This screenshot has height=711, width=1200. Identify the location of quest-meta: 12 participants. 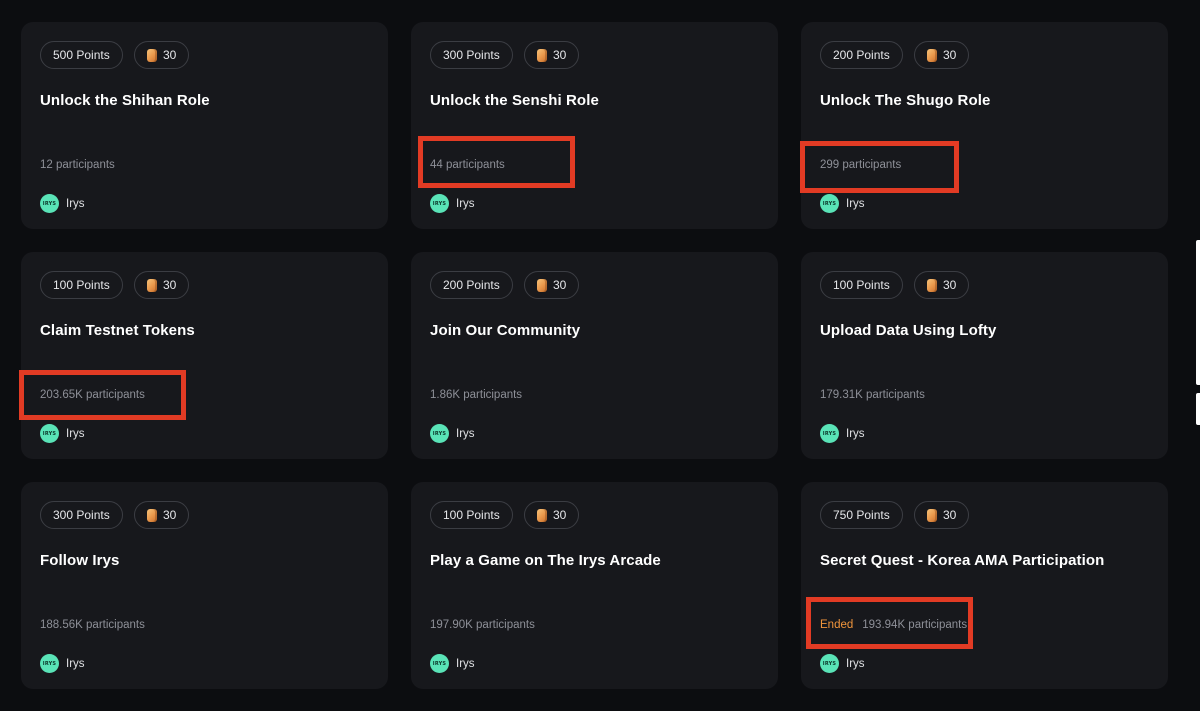
(77, 165).